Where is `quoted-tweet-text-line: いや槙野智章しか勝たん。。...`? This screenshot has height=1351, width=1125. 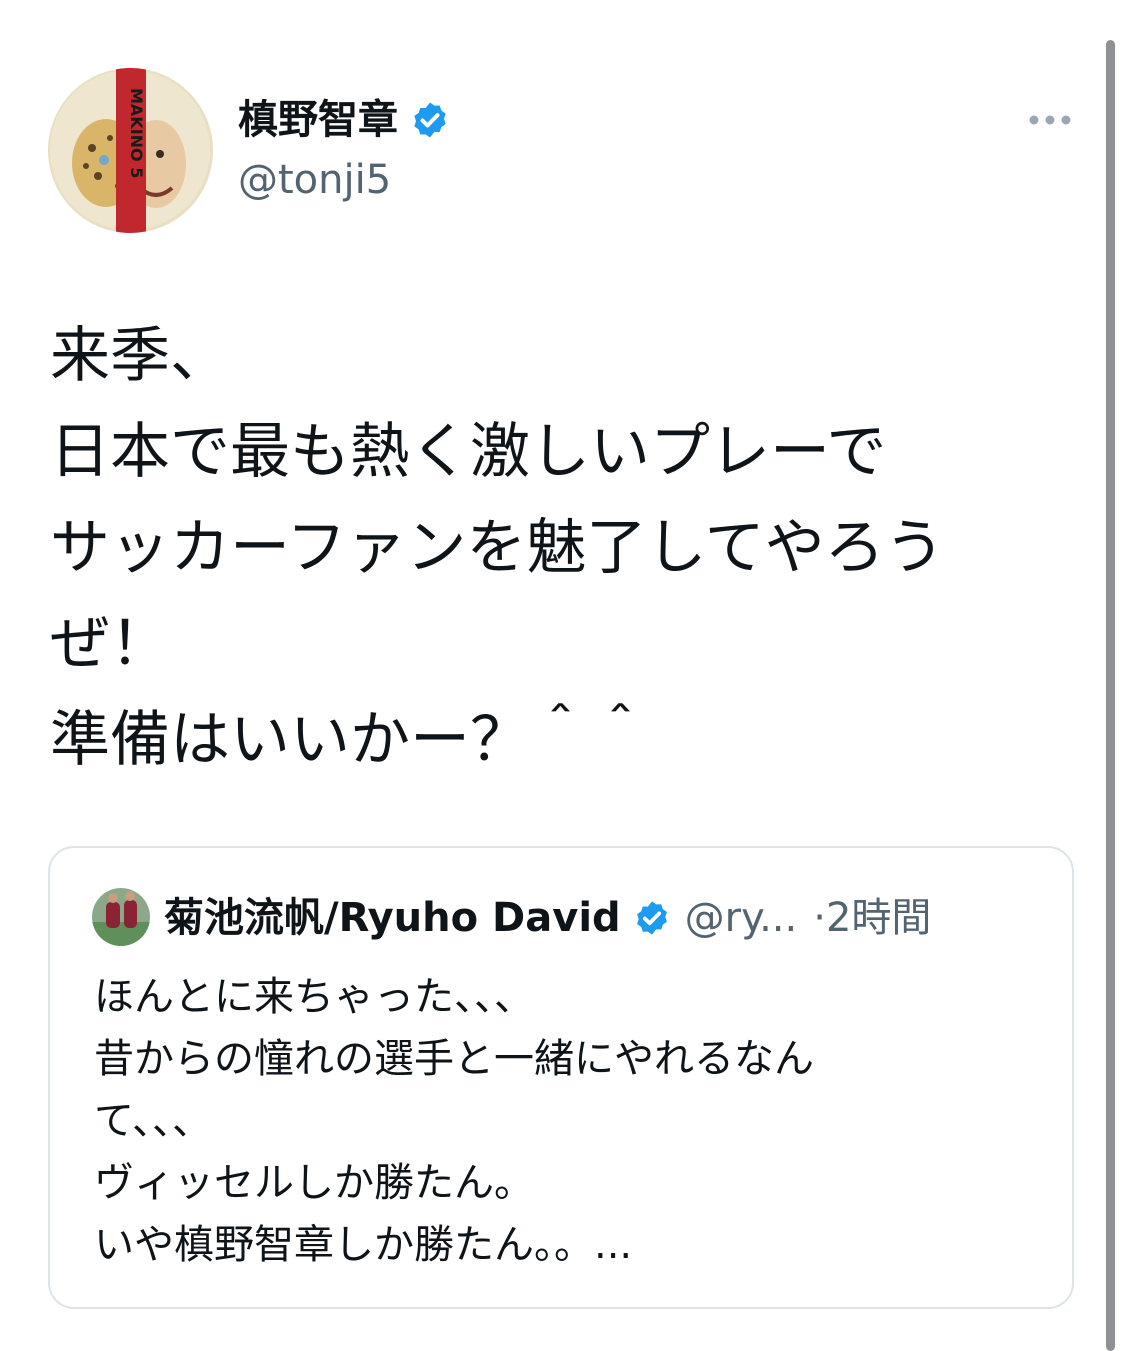
quoted-tweet-text-line: いや槙野智章しか勝たん。。... is located at coordinates (363, 1245).